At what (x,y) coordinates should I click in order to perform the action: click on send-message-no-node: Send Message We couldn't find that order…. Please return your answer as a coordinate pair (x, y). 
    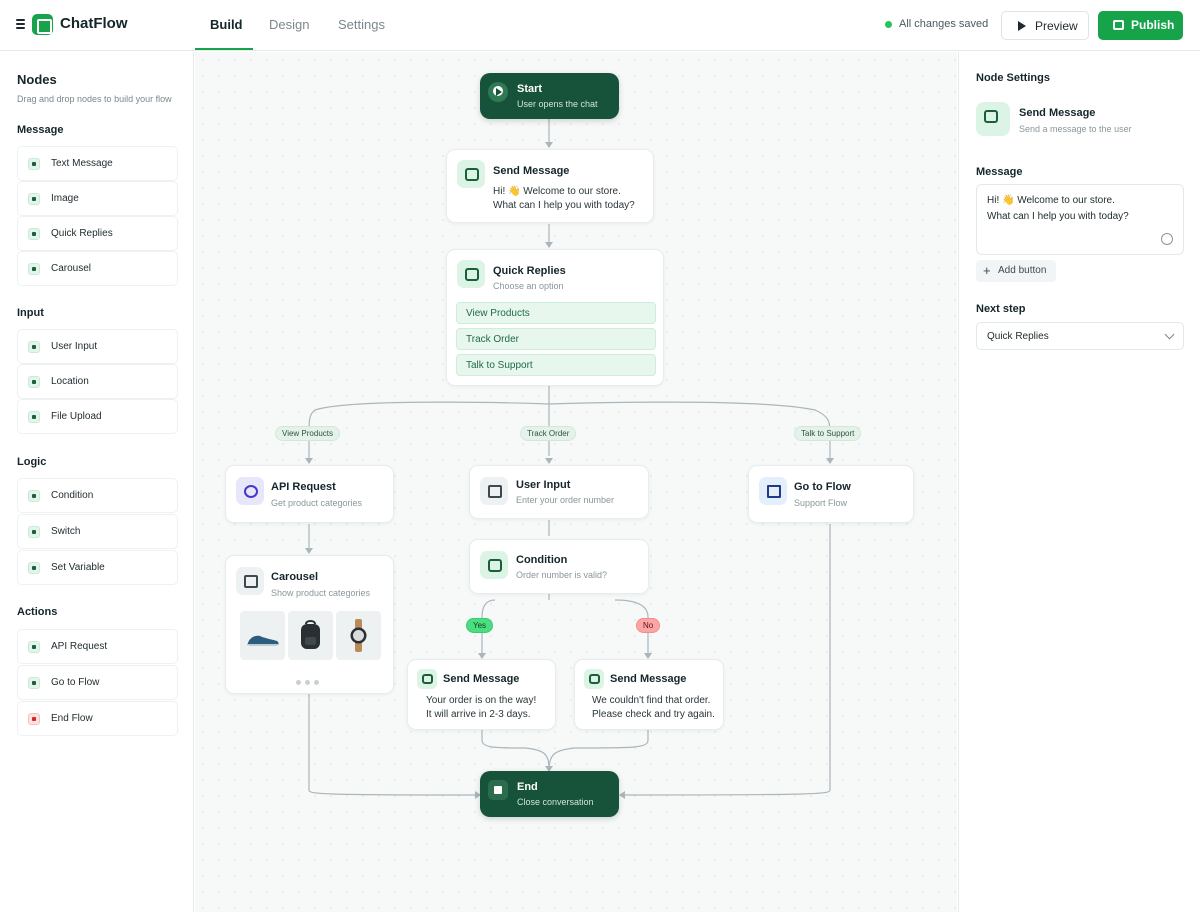
    Looking at the image, I should click on (649, 694).